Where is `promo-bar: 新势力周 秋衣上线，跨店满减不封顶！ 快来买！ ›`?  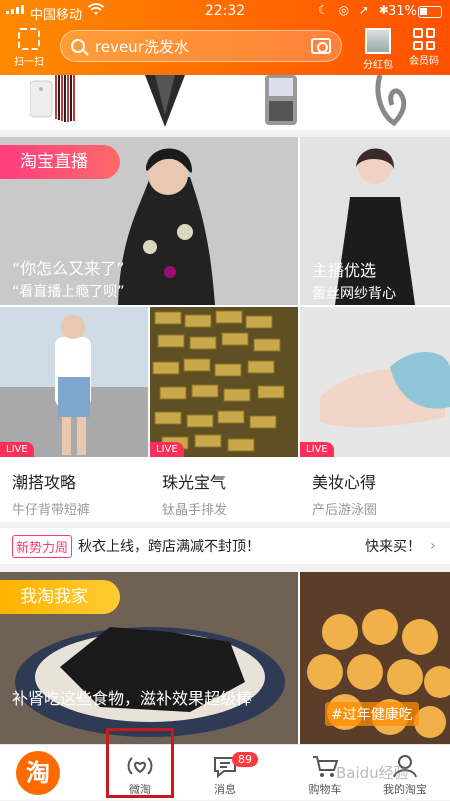
promo-bar: 新势力周 秋衣上线，跨店满减不封顶！ 快来买！ › is located at coordinates (225, 546).